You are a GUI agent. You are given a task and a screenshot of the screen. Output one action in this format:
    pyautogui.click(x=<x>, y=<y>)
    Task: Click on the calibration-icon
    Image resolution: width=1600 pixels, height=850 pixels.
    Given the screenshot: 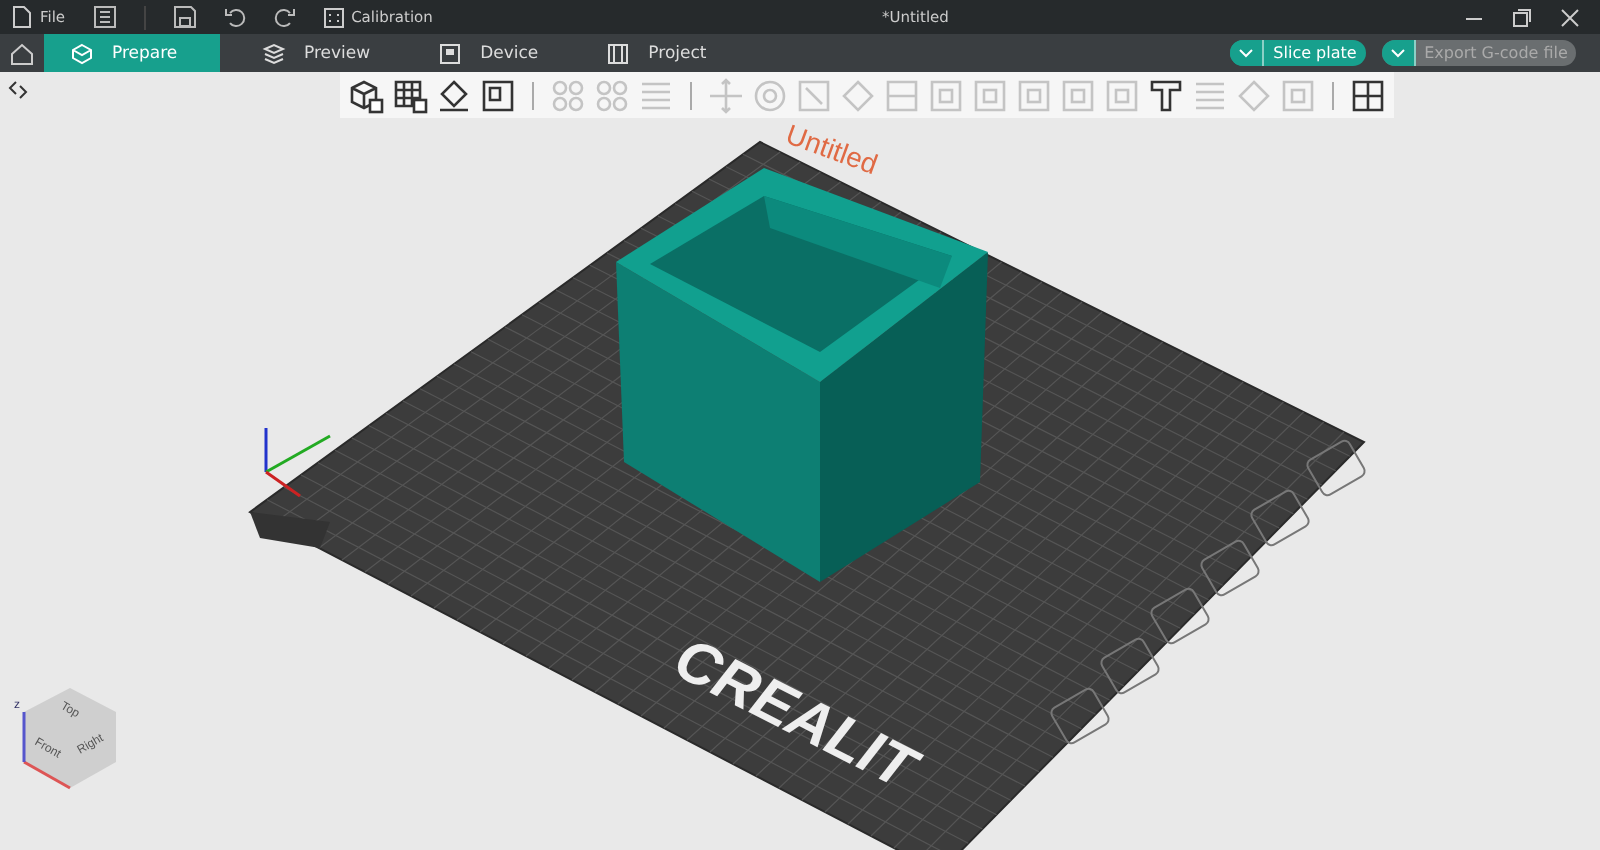 What is the action you would take?
    pyautogui.click(x=333, y=17)
    